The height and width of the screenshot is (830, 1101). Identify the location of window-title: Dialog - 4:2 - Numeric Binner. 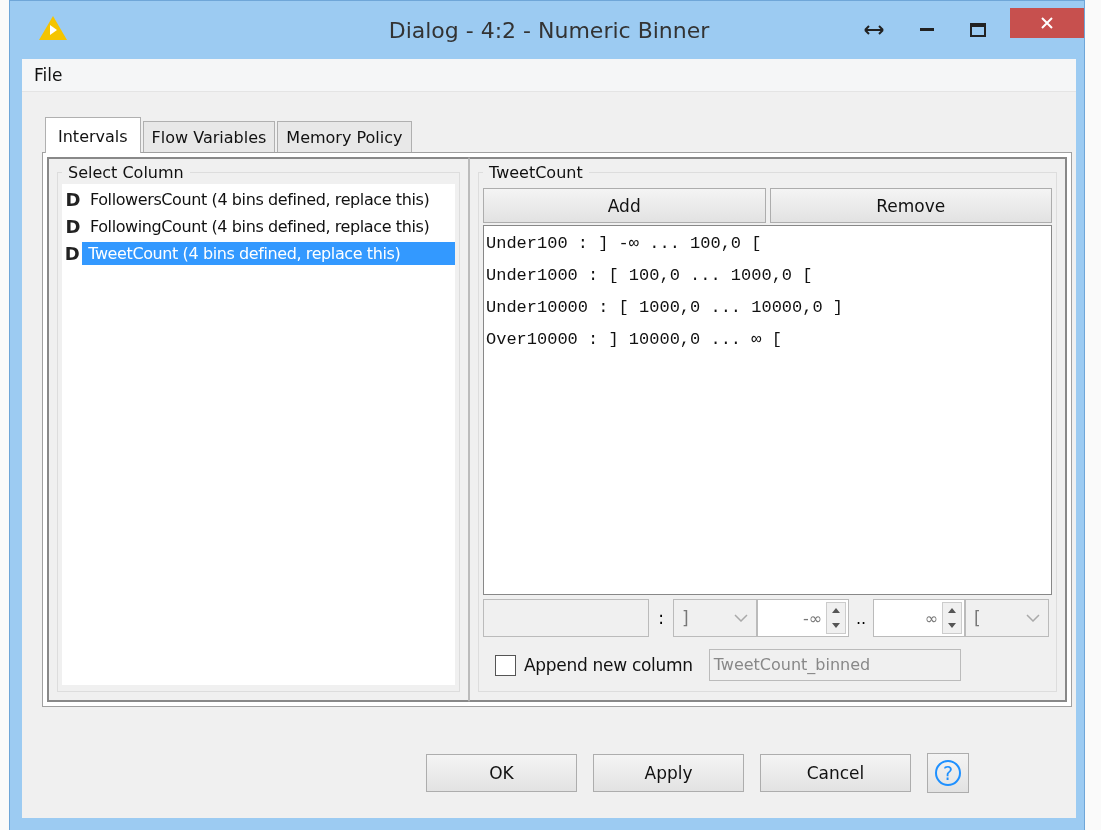
(549, 30).